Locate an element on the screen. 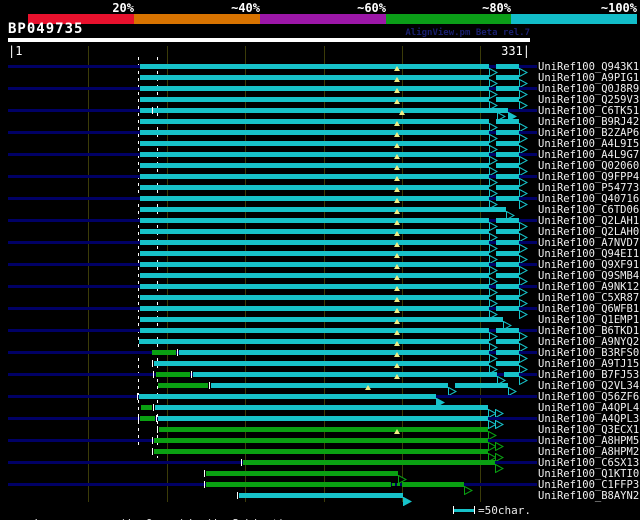  hit-label: UniRef100_Q6WFB1 is located at coordinates (588, 309).